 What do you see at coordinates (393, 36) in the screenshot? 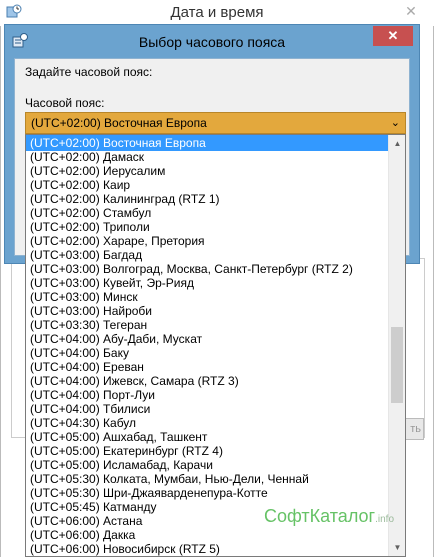
I see `dialog-close-button: ✕` at bounding box center [393, 36].